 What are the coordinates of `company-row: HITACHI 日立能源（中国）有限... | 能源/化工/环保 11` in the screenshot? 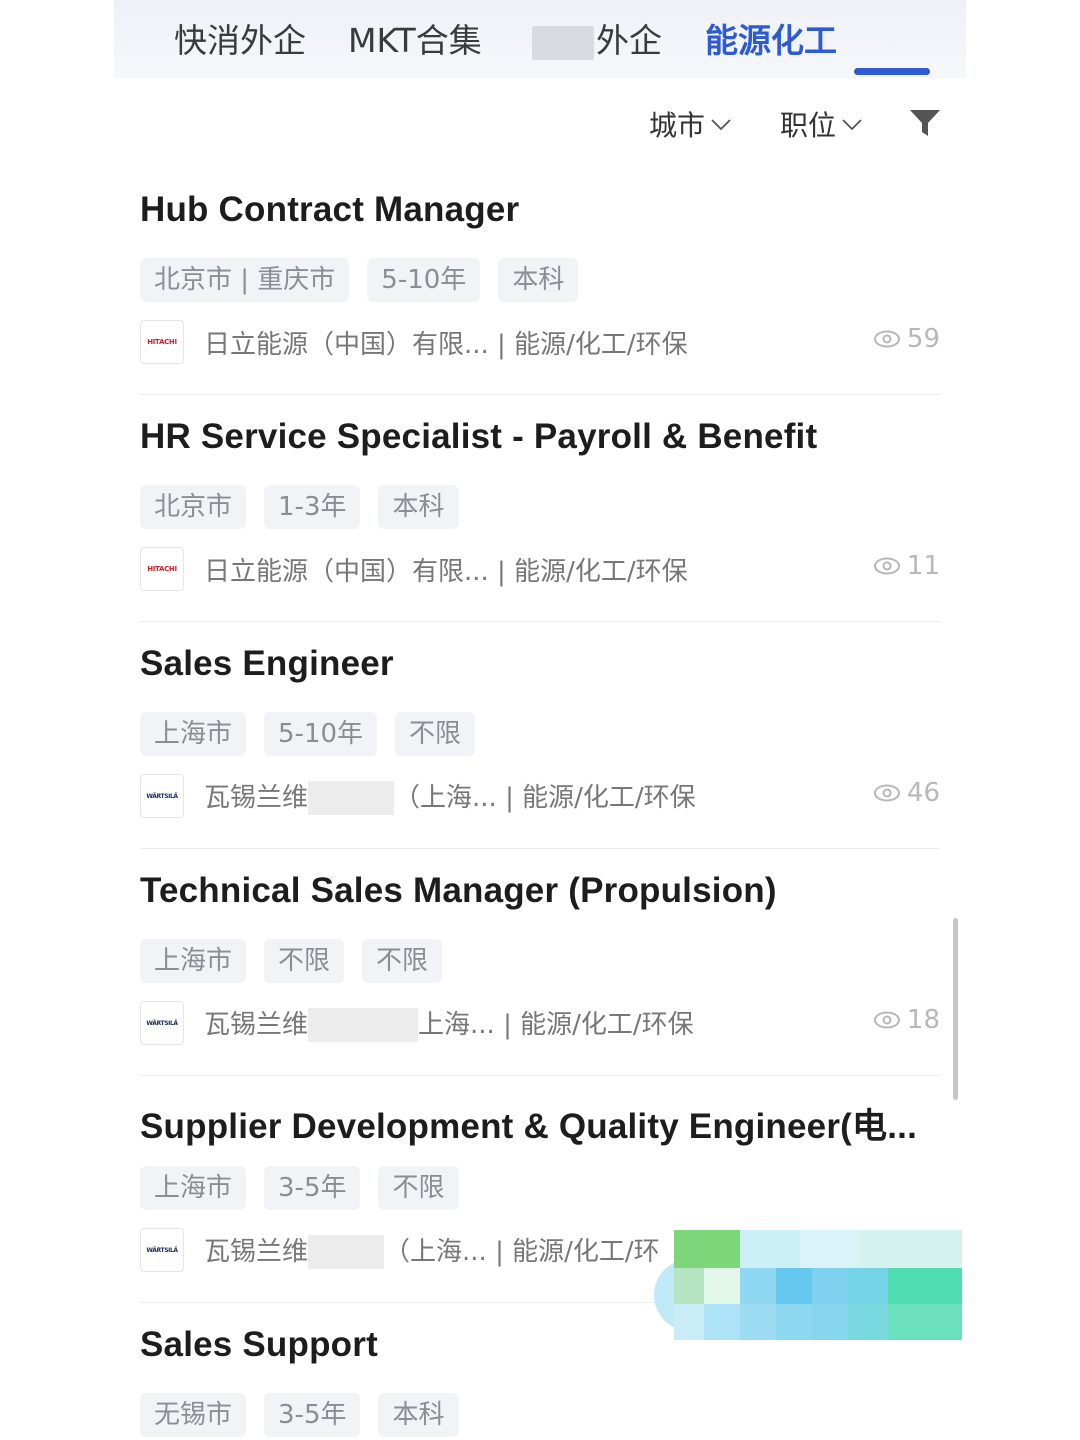 It's located at (540, 569).